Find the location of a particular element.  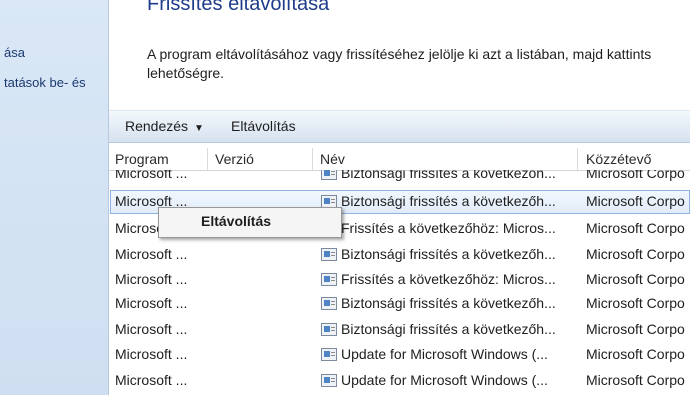

column-name: Név is located at coordinates (332, 159).